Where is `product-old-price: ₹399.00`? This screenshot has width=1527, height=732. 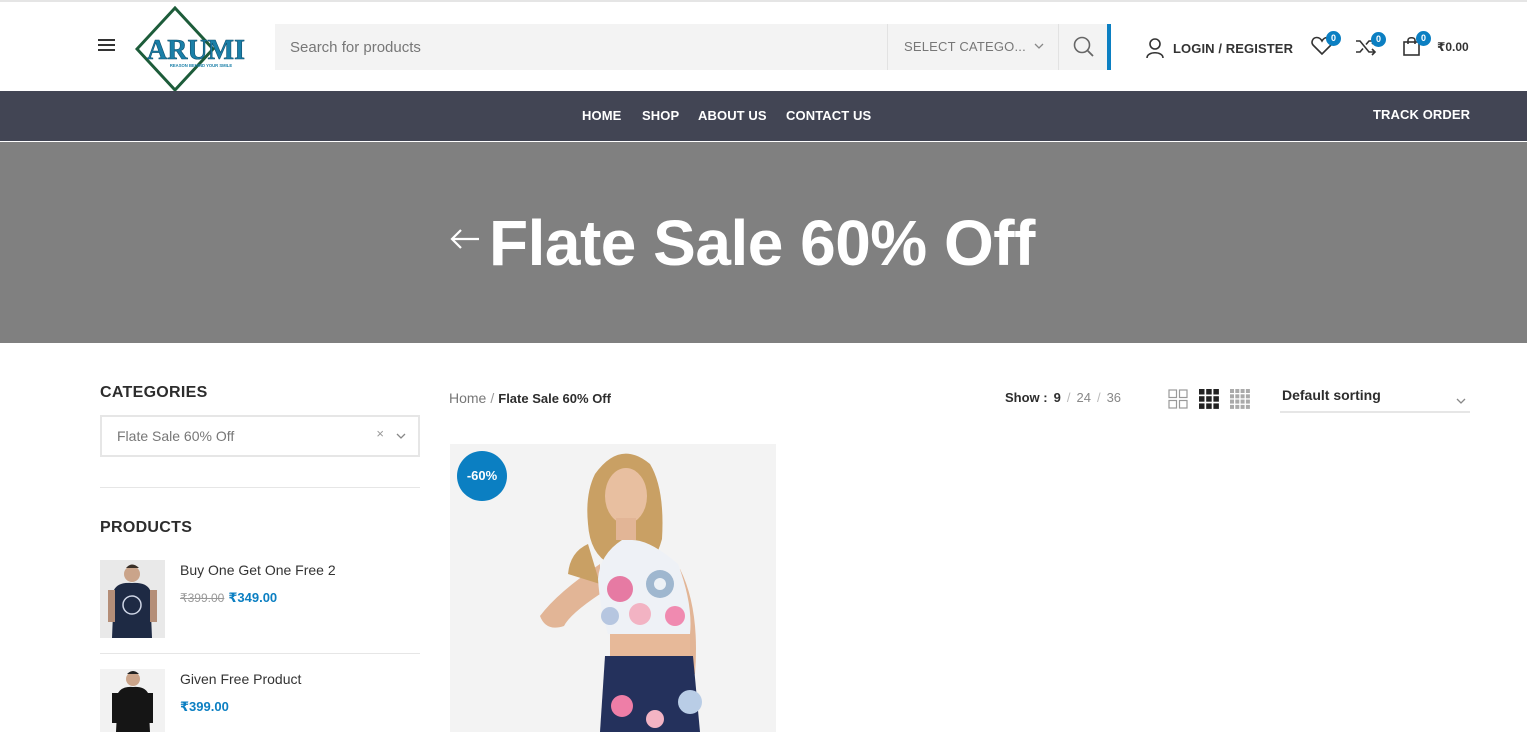
product-old-price: ₹399.00 is located at coordinates (202, 598).